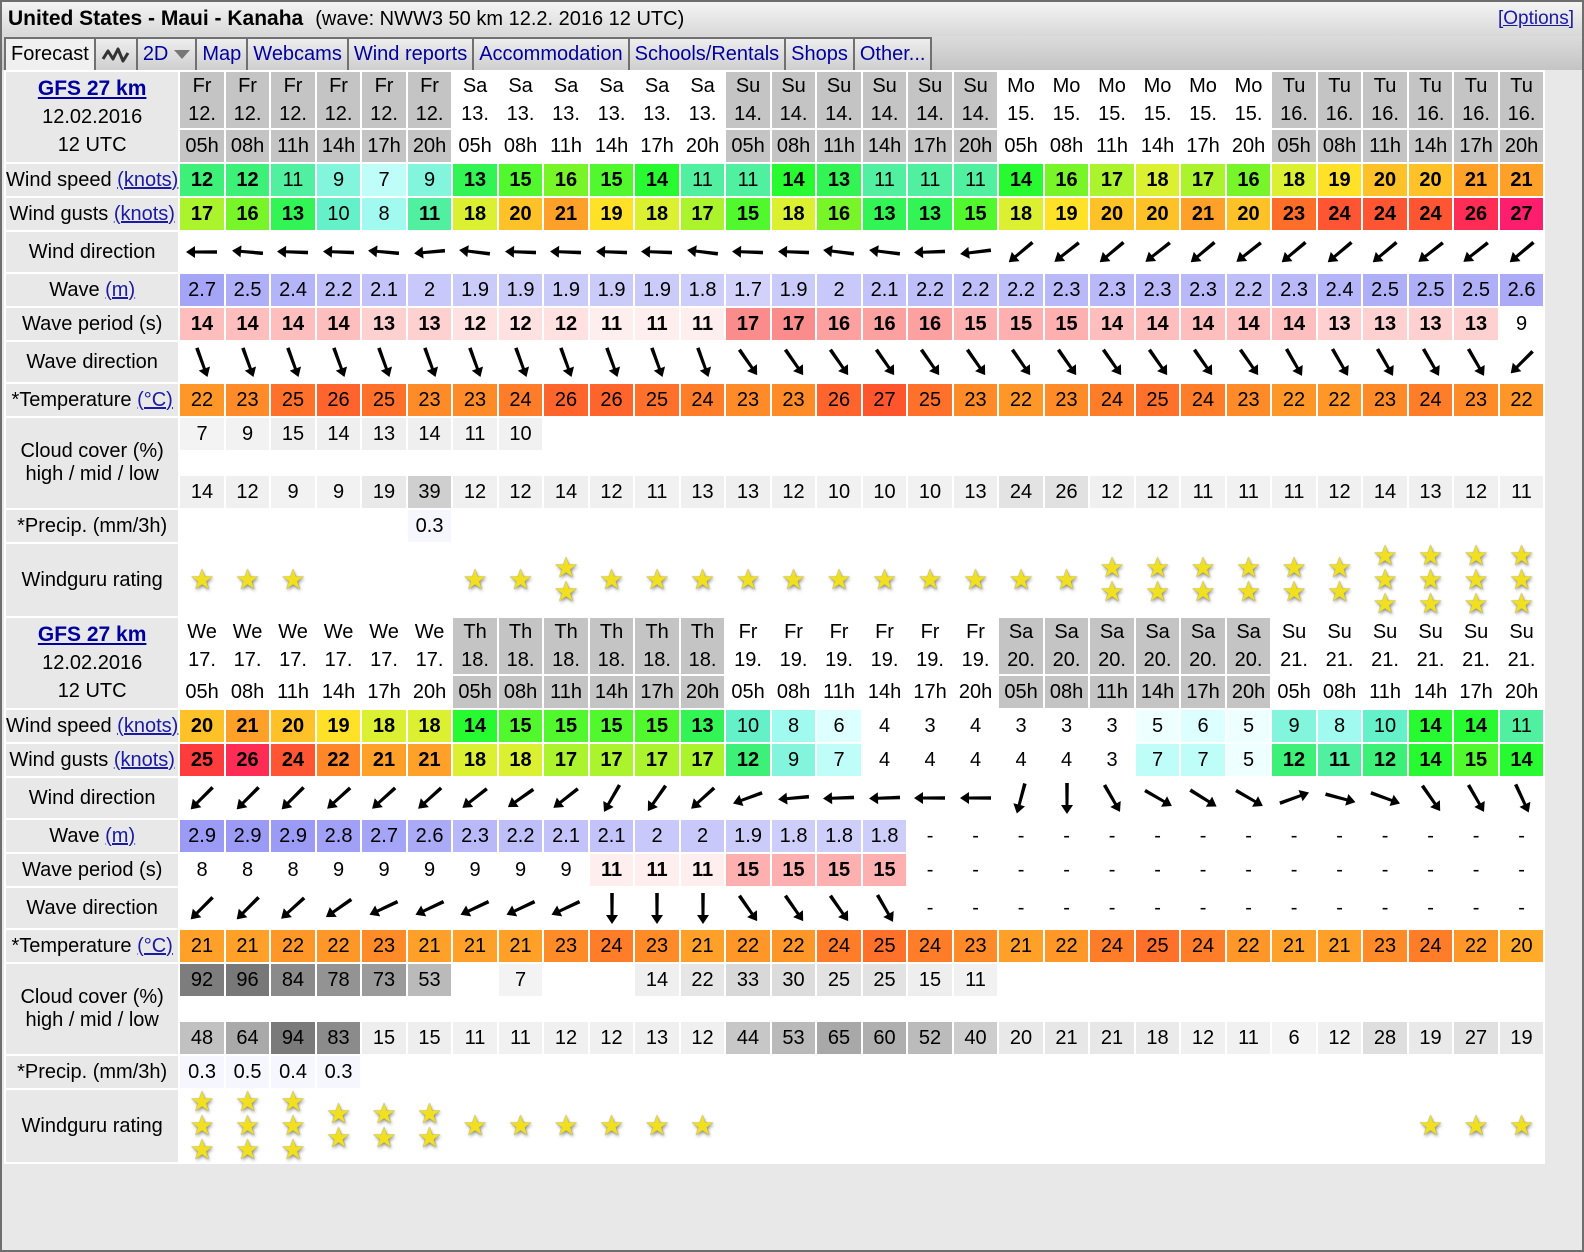 This screenshot has height=1252, width=1584. Describe the element at coordinates (475, 434) in the screenshot. I see `cloud-high-cell: 11` at that location.